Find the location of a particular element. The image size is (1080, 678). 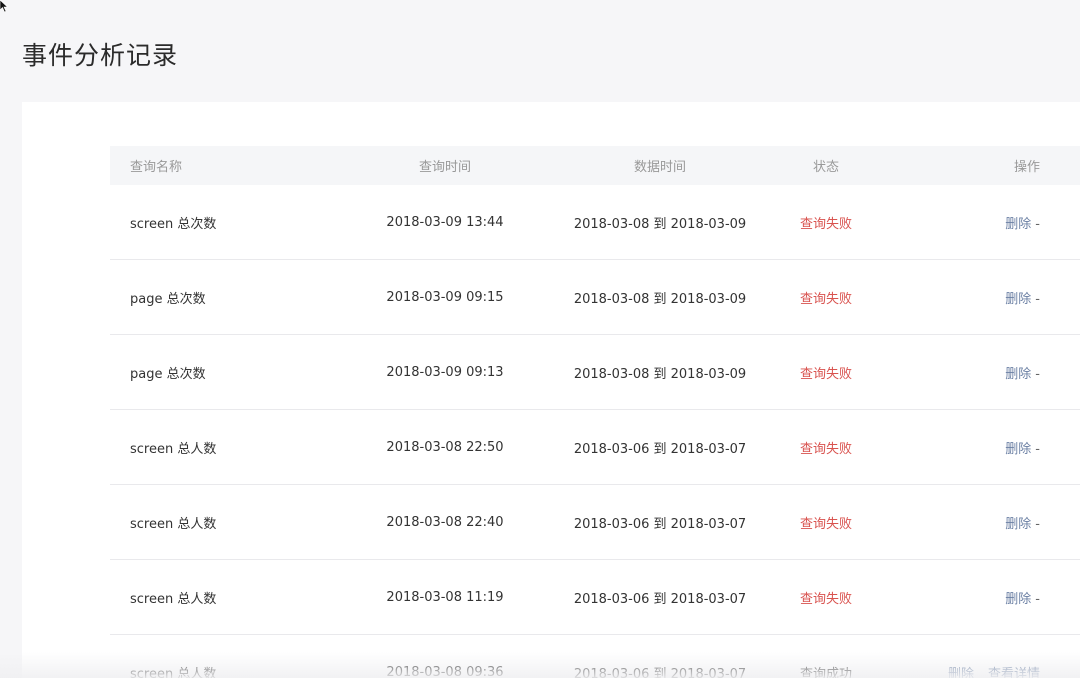

table-header: 查询名称 查询时间 数据时间 状态 操作 is located at coordinates (595, 165).